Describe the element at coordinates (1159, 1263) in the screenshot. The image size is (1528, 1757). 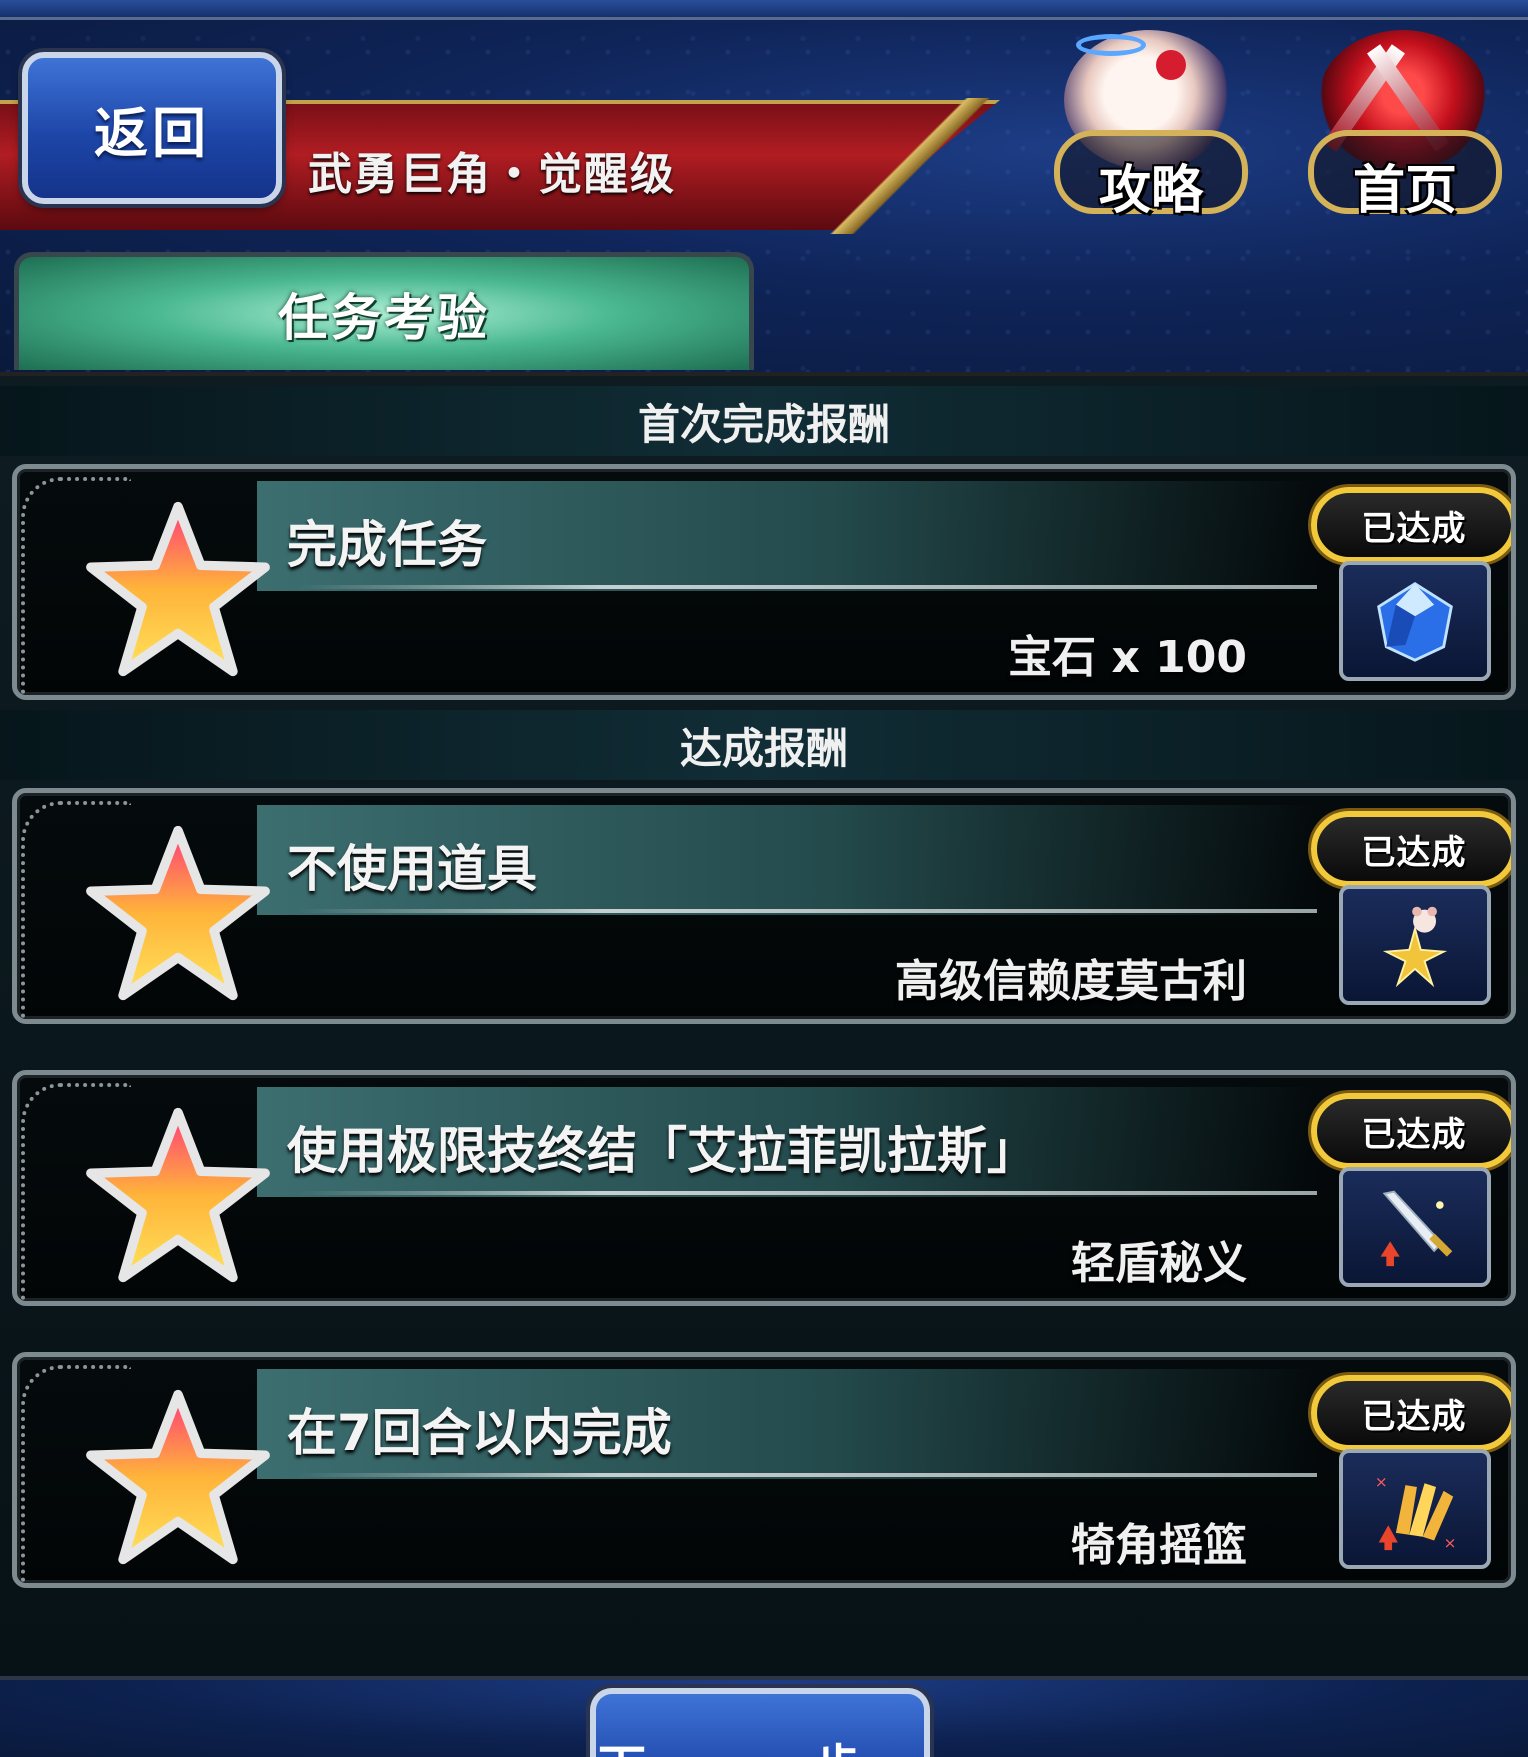
I see `reward-name: 轻盾秘义` at that location.